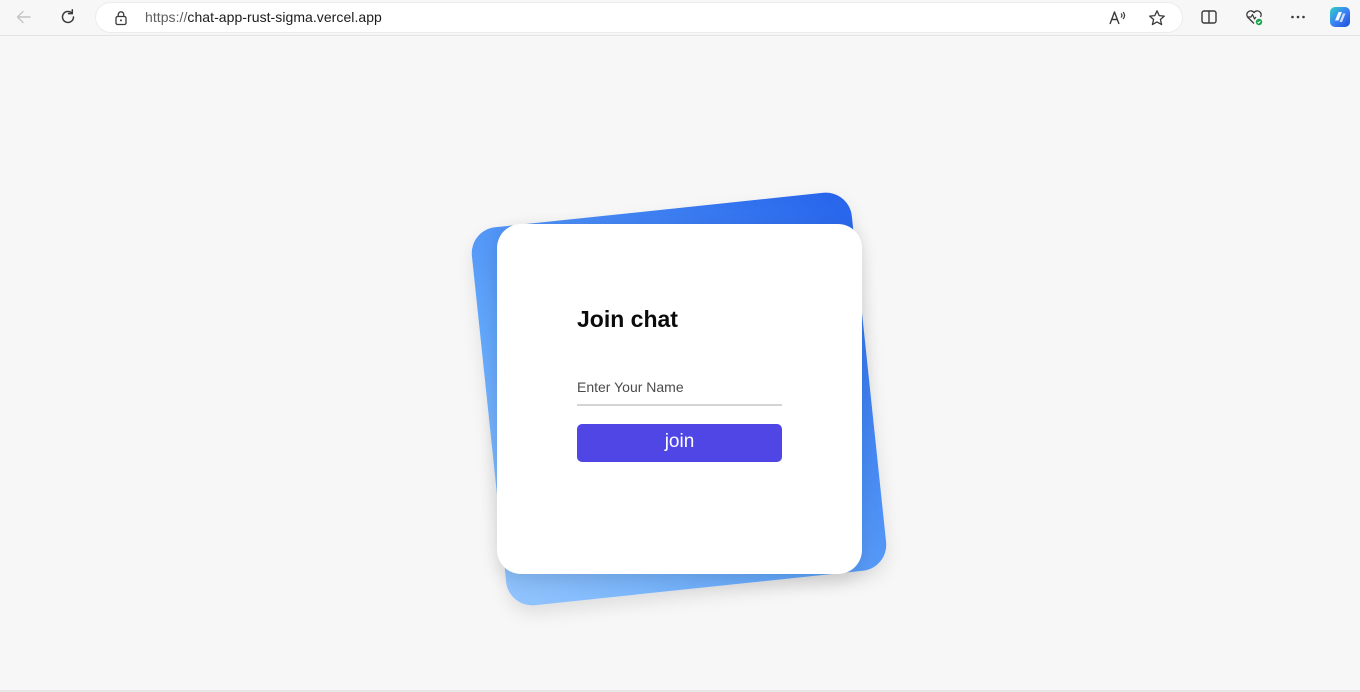 This screenshot has width=1360, height=692. What do you see at coordinates (1254, 17) in the screenshot?
I see `heart-pulse-icon` at bounding box center [1254, 17].